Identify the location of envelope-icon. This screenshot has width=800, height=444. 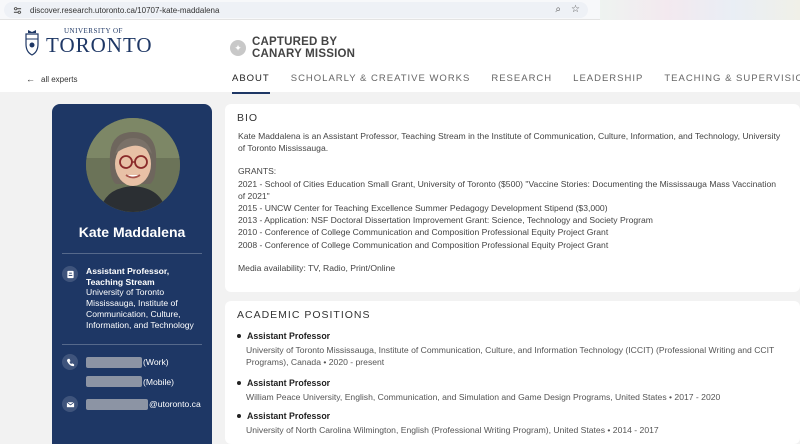
(70, 404).